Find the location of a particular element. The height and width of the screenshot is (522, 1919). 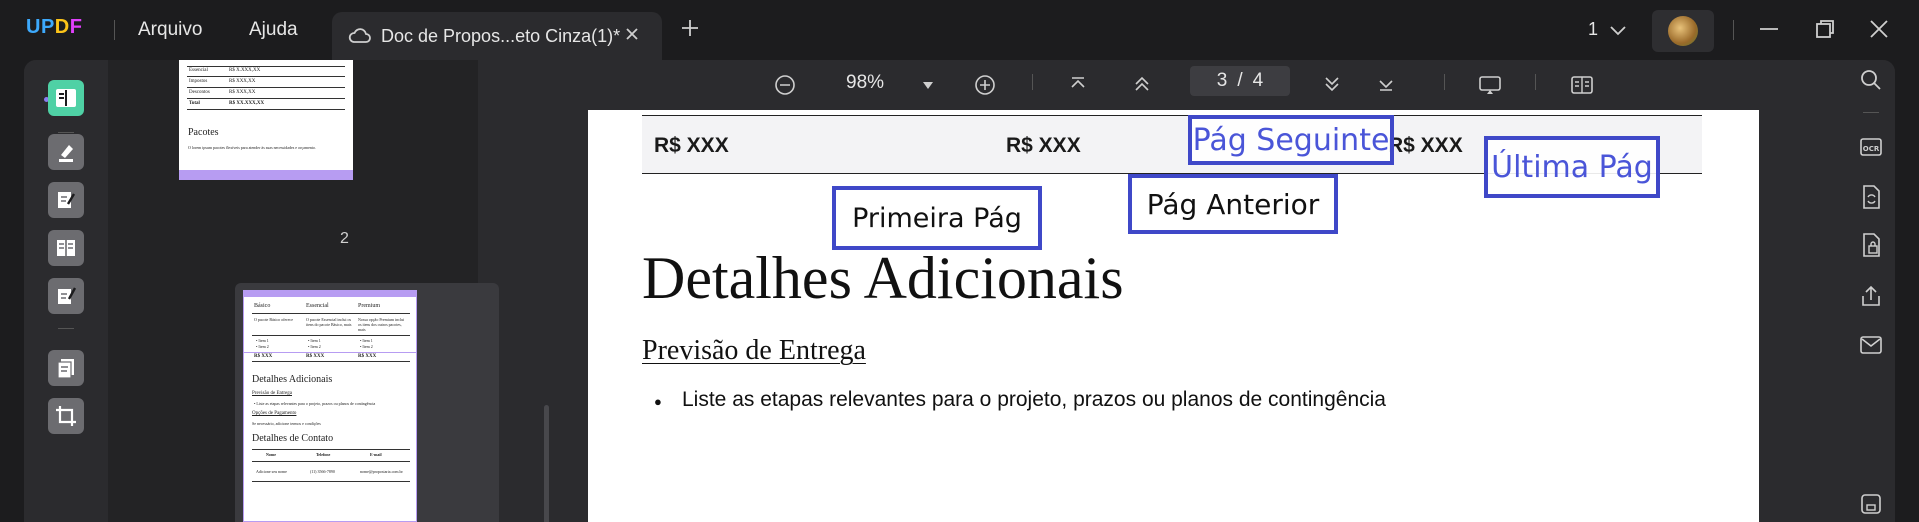

last-page-label: Última Pág is located at coordinates (1572, 167).